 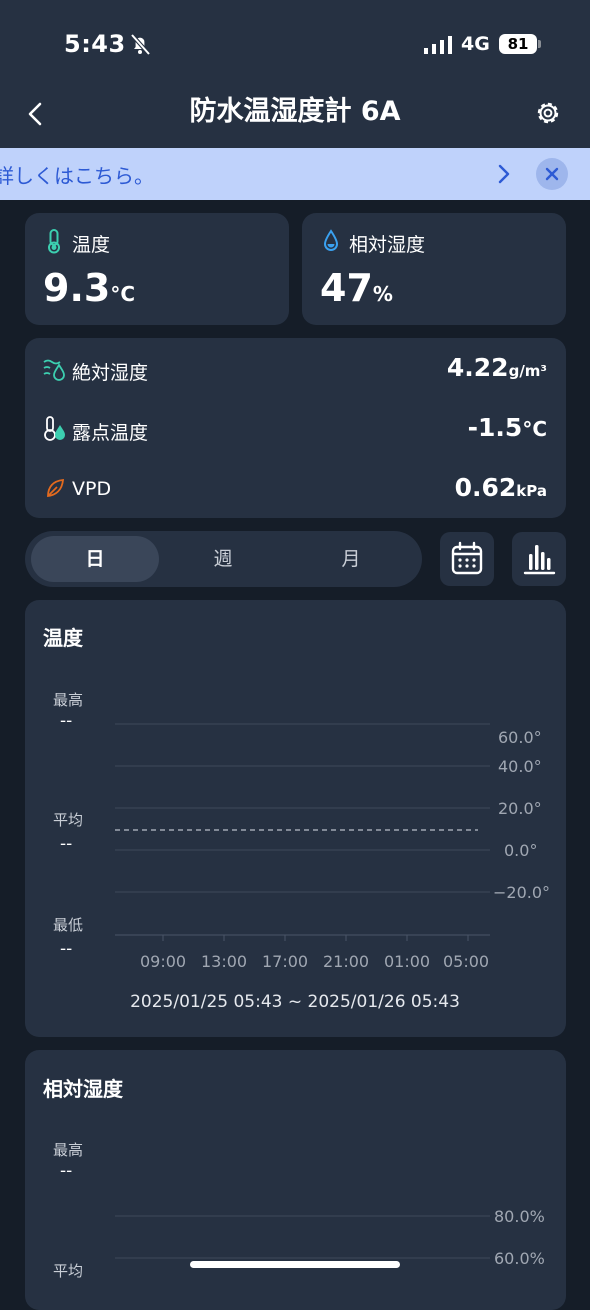 I want to click on dew-point-label: 露点温度, so click(x=110, y=433).